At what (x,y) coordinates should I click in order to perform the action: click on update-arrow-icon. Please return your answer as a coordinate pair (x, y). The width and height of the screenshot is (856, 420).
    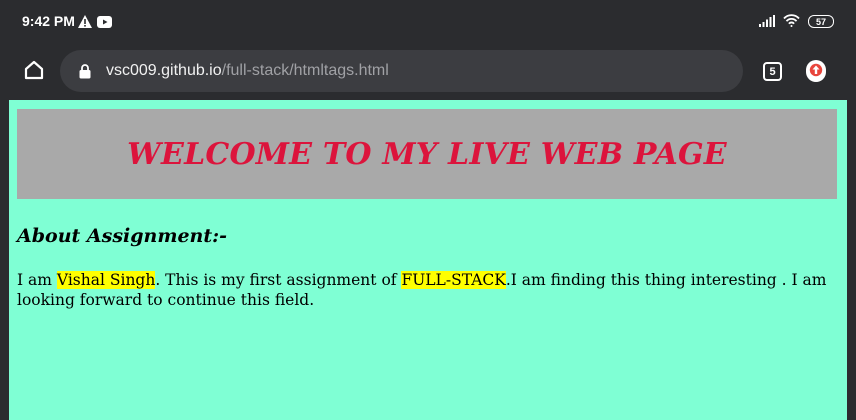
    Looking at the image, I should click on (816, 72).